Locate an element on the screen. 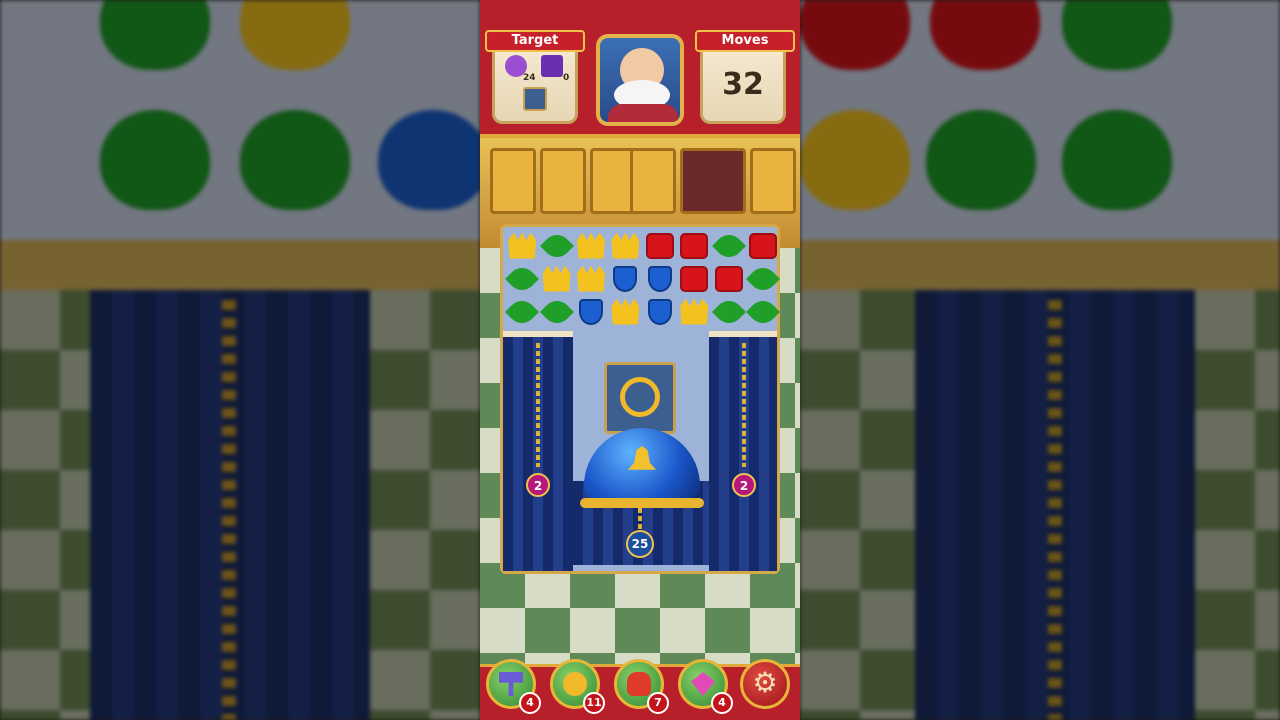  balloon-icon is located at coordinates (575, 684).